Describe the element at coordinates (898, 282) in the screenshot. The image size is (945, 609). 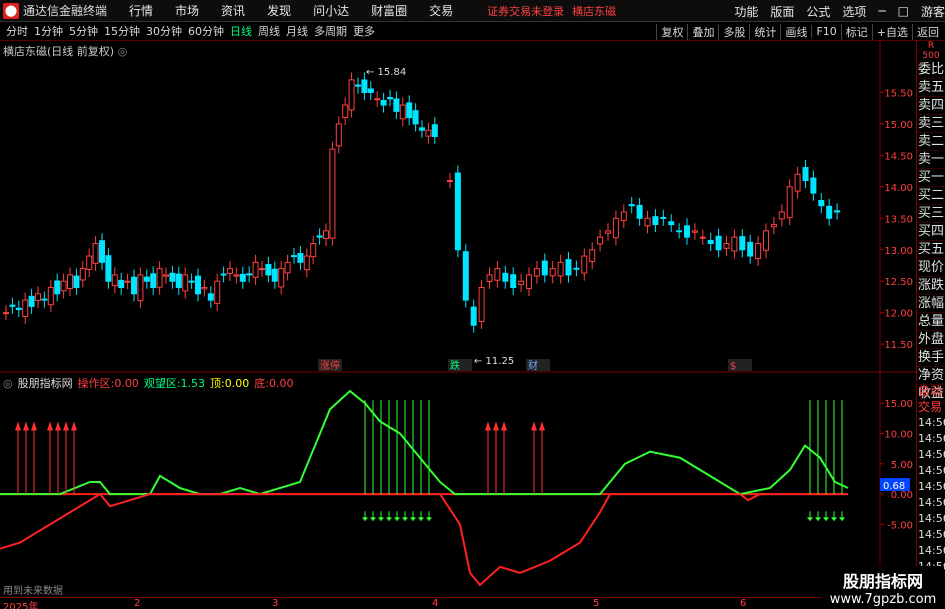
I see `y-tick-label-6: 12.50` at that location.